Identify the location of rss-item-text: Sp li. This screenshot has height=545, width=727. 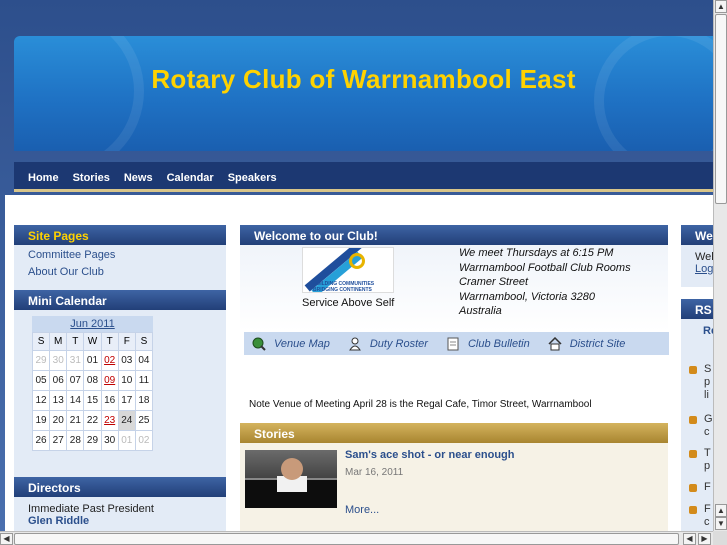
(707, 382).